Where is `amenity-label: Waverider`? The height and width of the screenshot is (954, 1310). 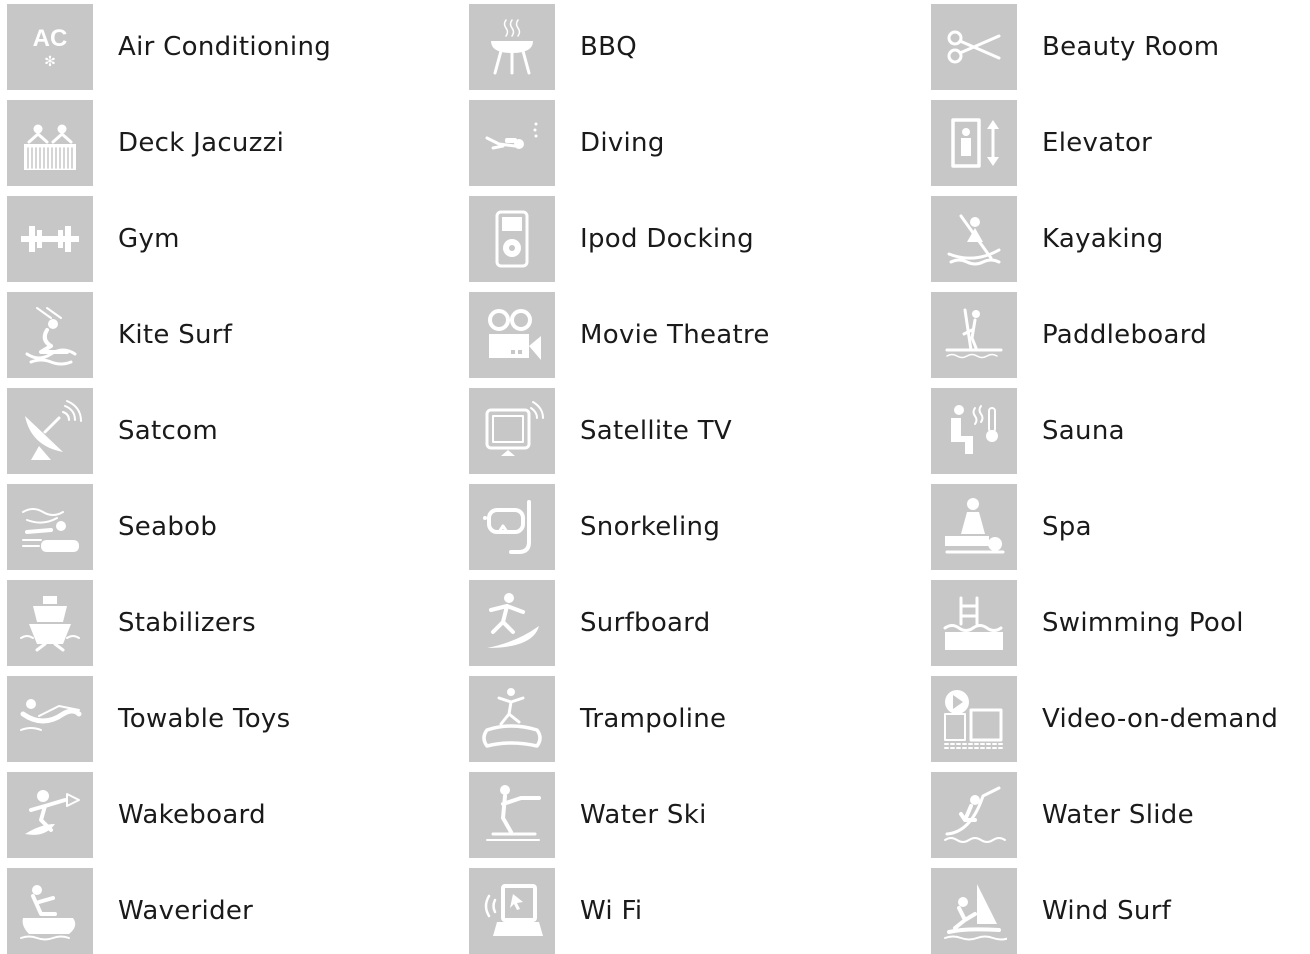 amenity-label: Waverider is located at coordinates (186, 911).